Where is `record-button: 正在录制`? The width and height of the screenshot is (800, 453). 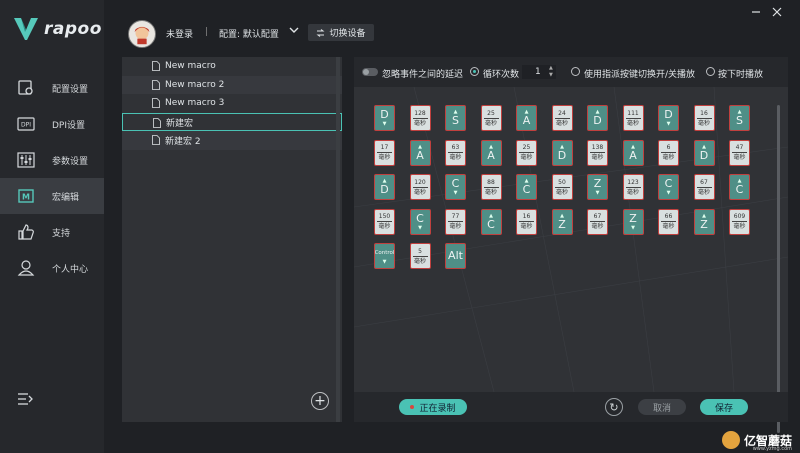
record-button: 正在录制 is located at coordinates (433, 407).